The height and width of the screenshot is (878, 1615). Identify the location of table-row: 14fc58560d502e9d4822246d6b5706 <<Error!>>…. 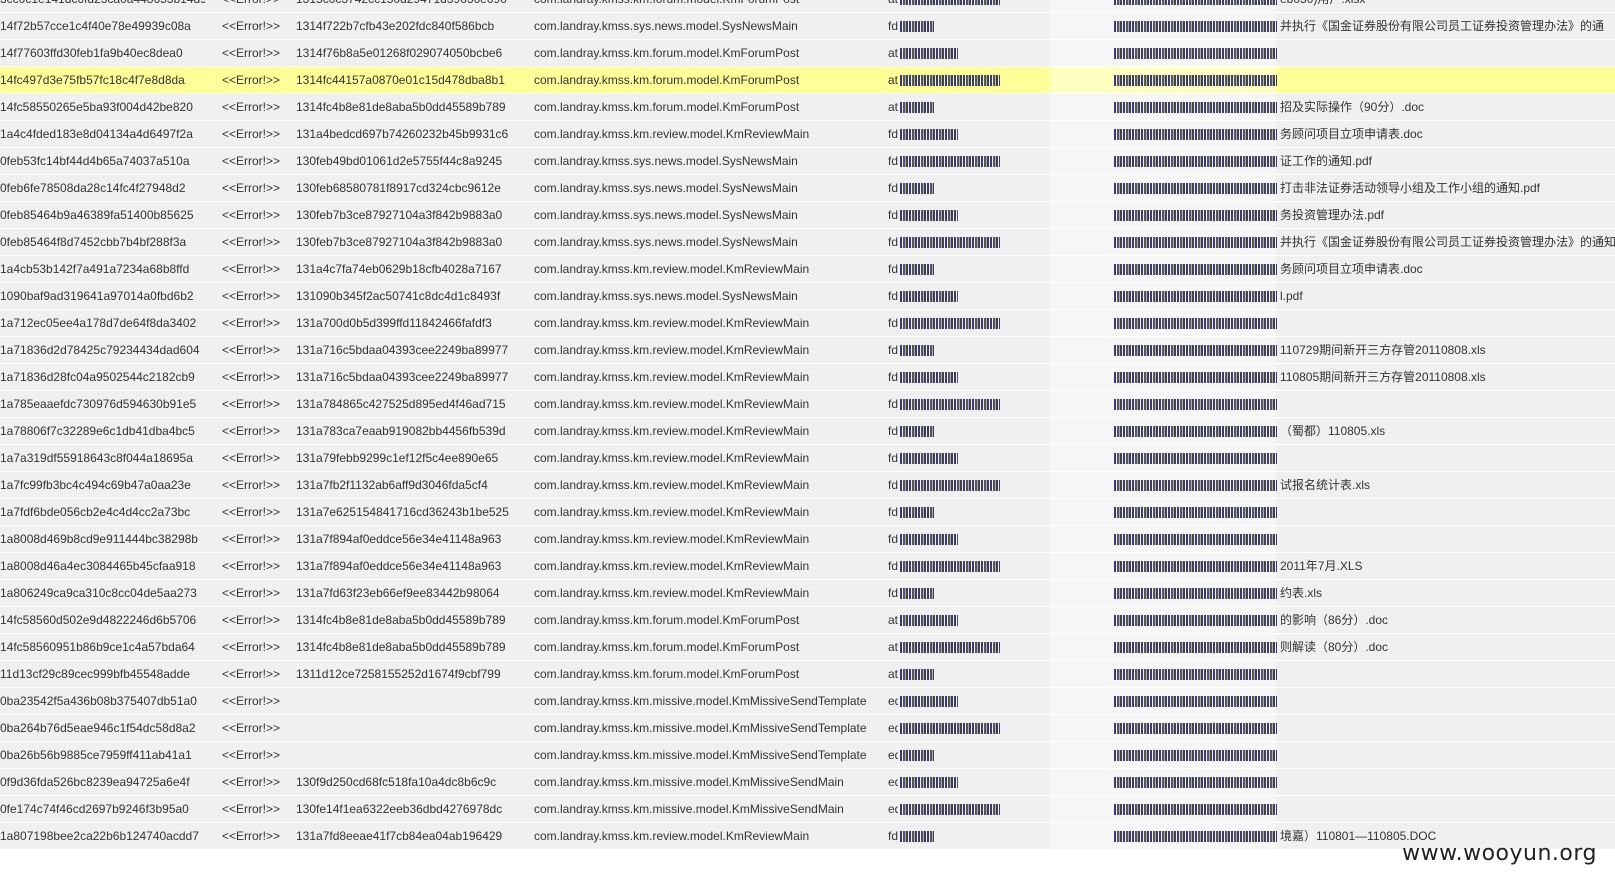
(807, 620).